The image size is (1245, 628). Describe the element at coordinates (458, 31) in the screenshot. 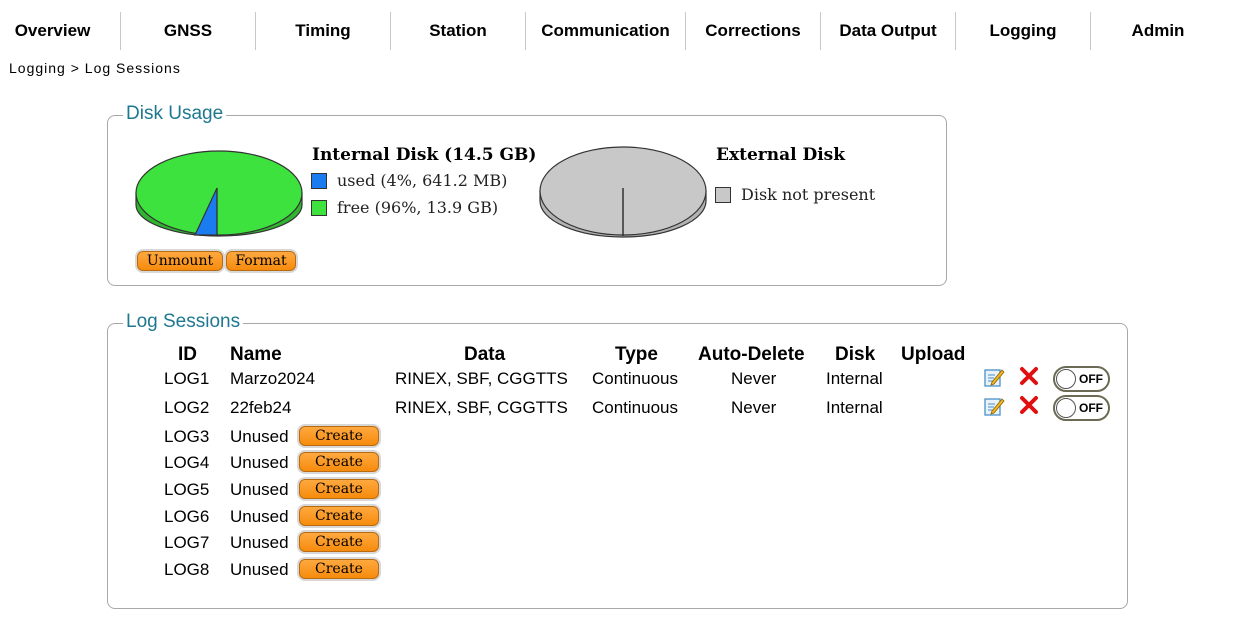

I see `nav-station: Station` at that location.